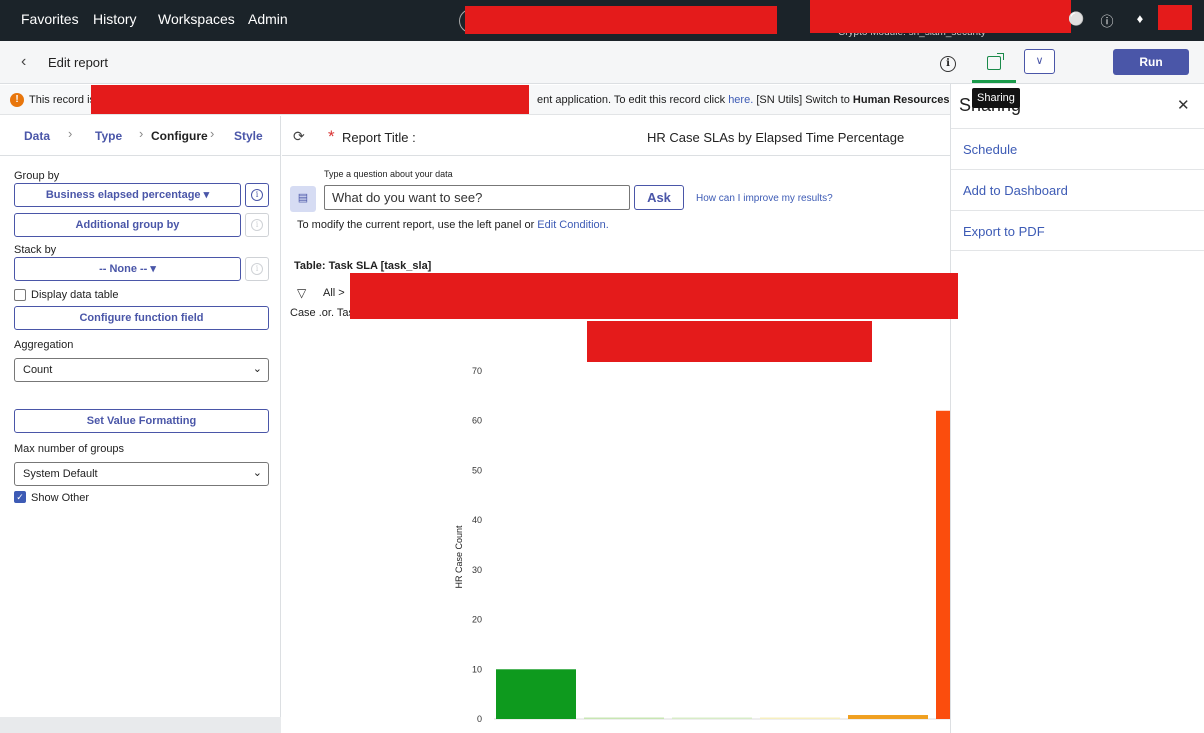  I want to click on group-by-info-button: i, so click(257, 195).